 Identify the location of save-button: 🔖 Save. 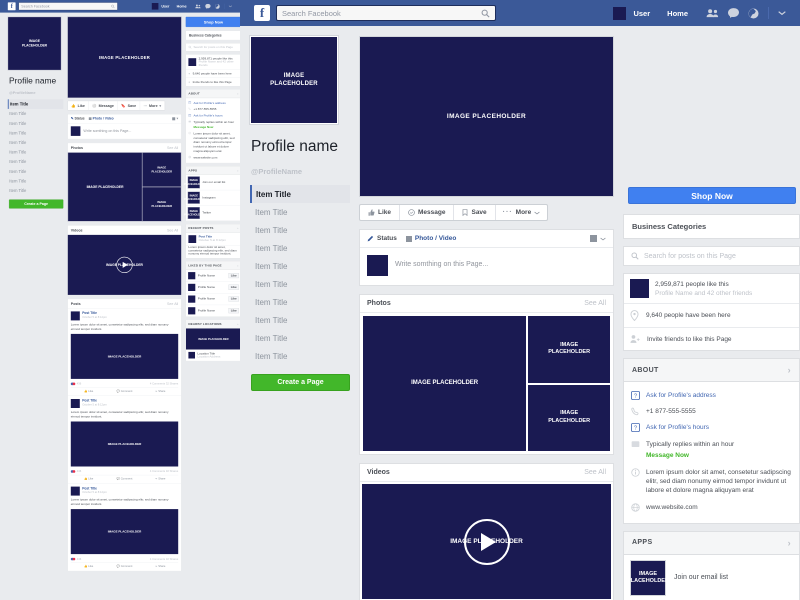
(129, 106).